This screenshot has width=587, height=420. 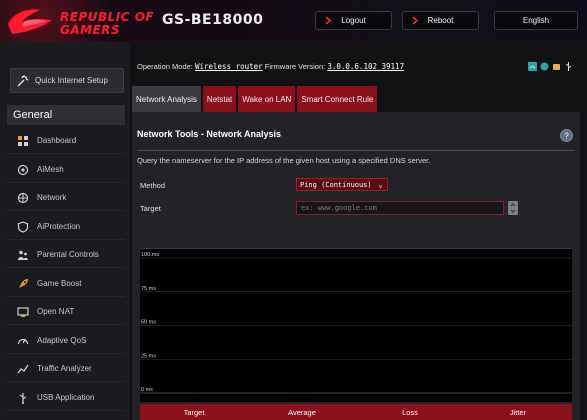 I want to click on method-label: Method, so click(x=153, y=185).